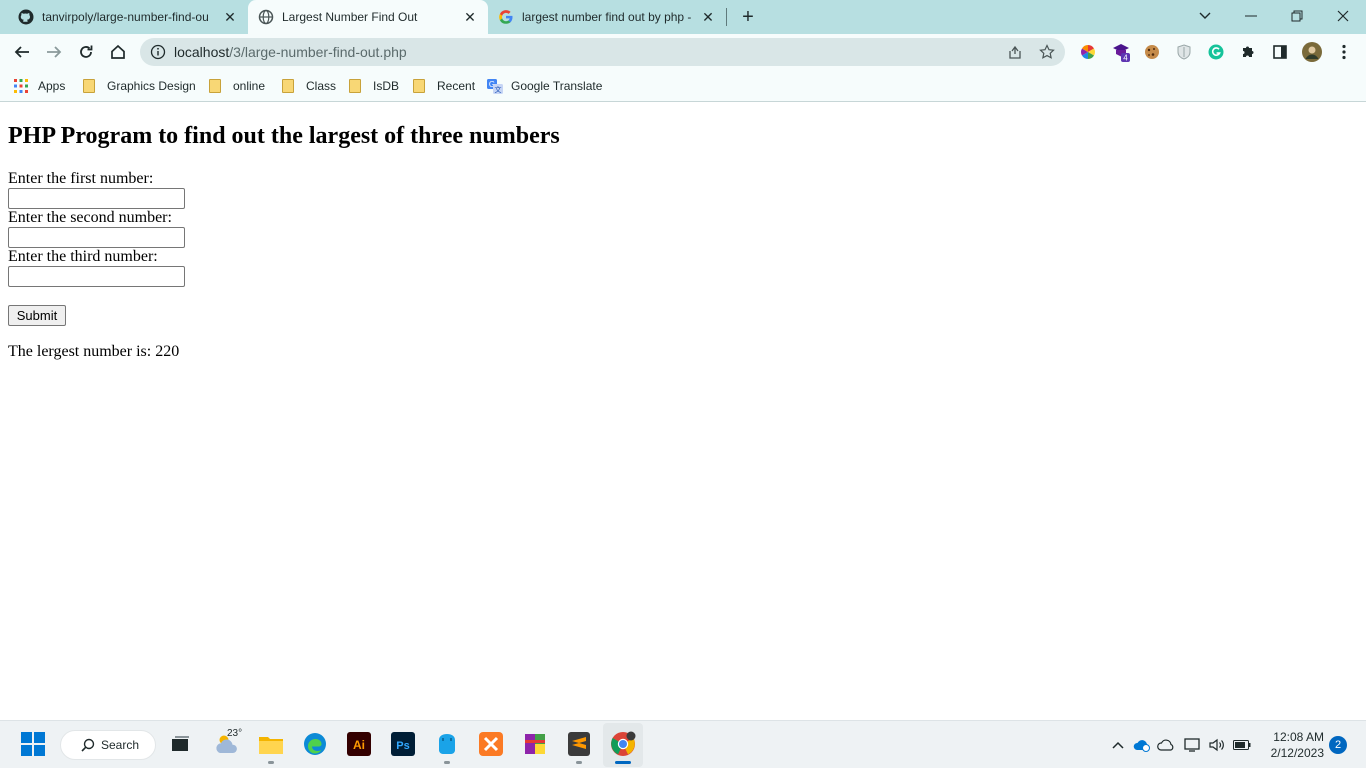 This screenshot has width=1366, height=768. I want to click on network-icon, so click(1193, 745).